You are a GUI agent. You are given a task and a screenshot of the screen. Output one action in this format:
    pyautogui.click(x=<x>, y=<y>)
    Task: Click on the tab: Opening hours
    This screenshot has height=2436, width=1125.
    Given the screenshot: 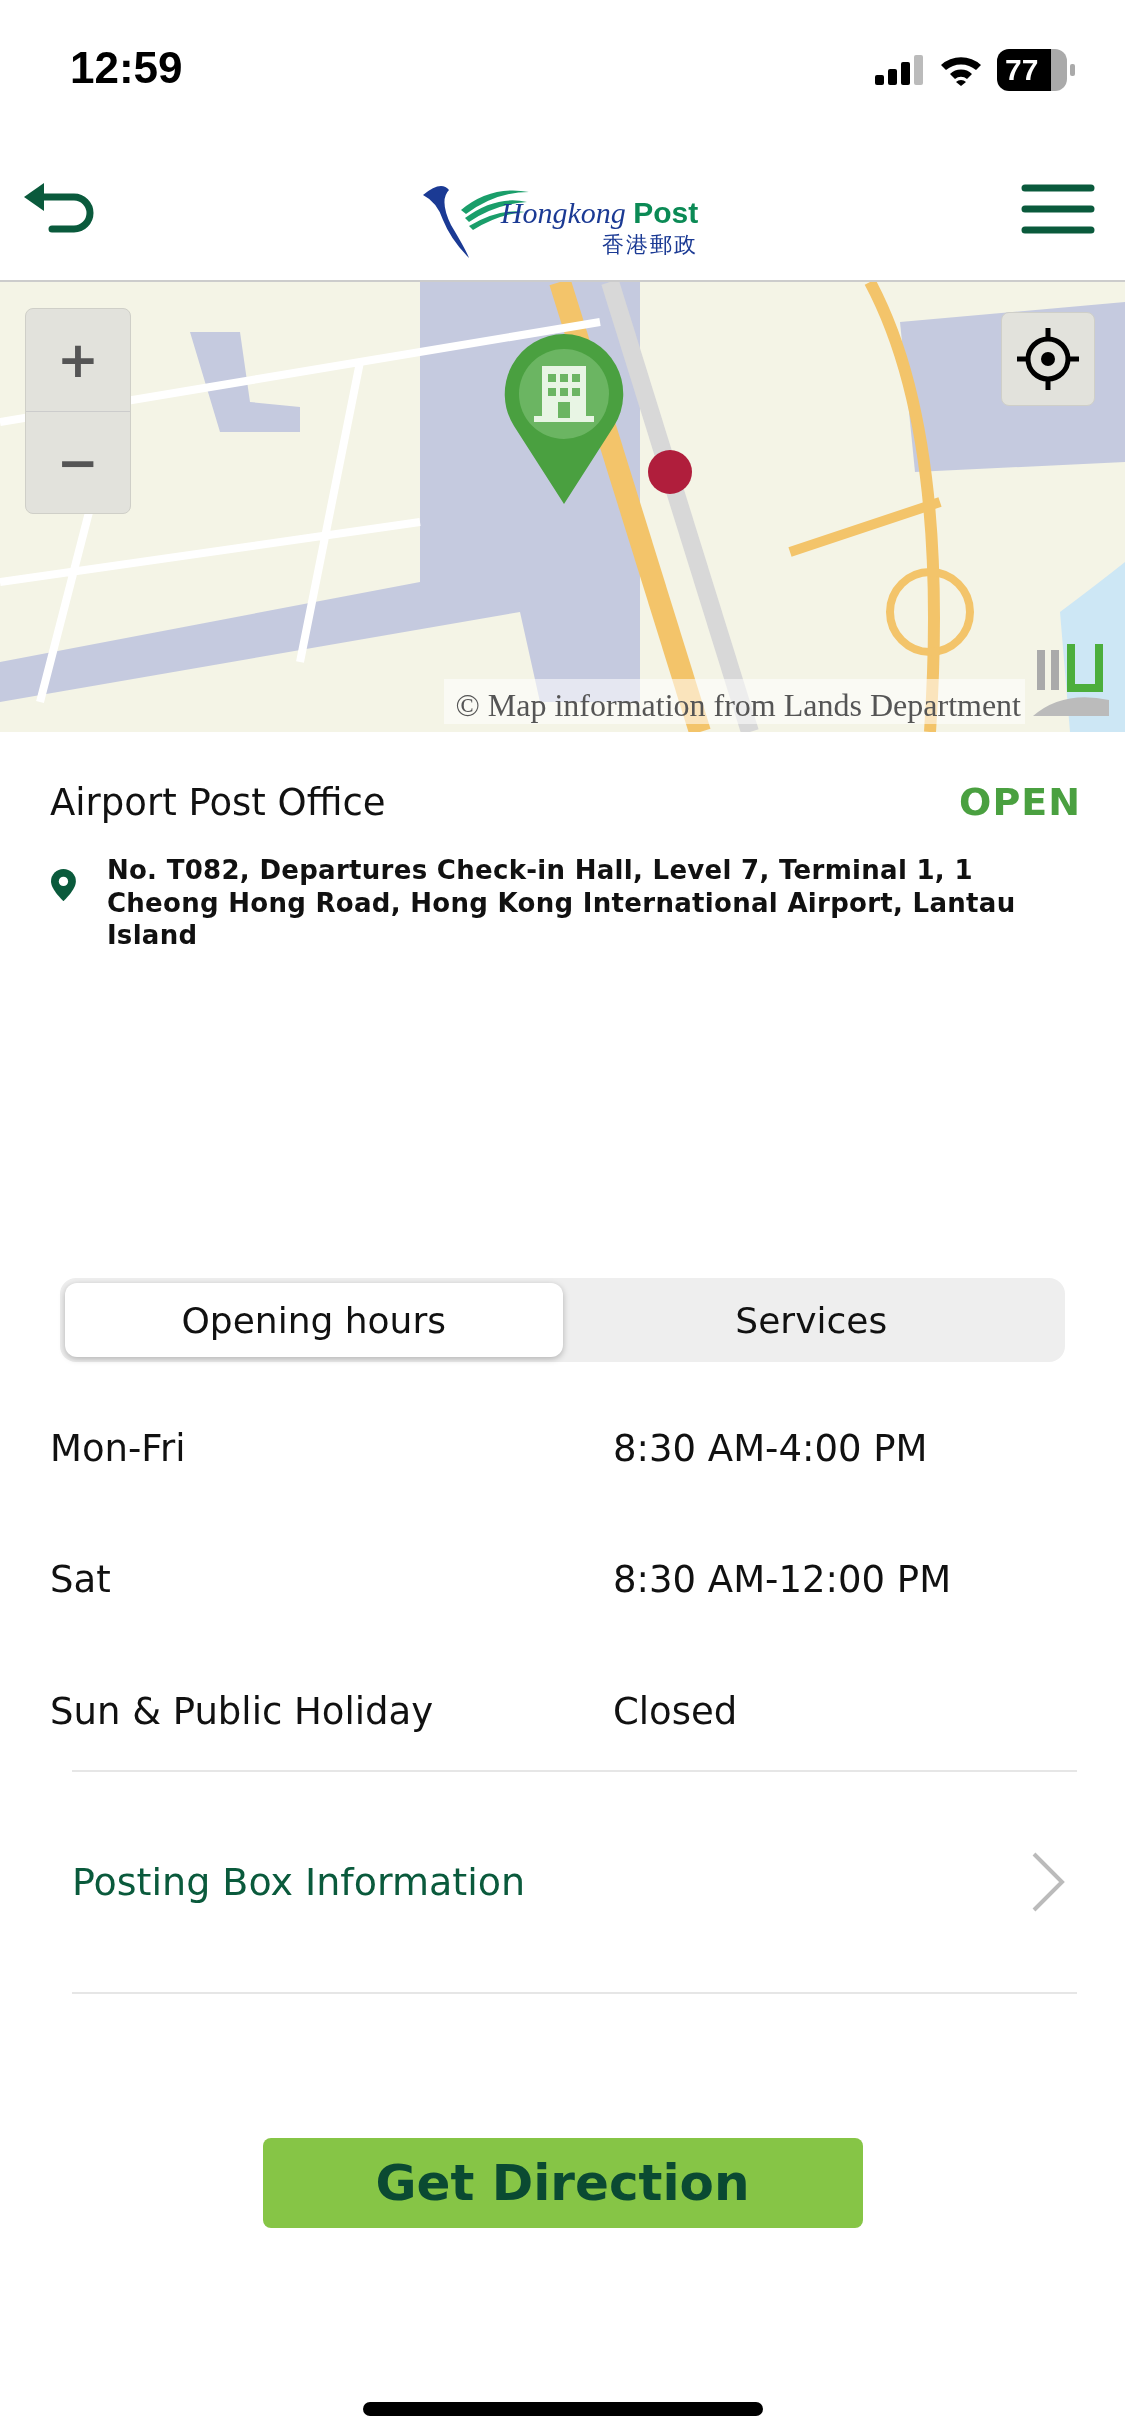 What is the action you would take?
    pyautogui.click(x=314, y=1320)
    